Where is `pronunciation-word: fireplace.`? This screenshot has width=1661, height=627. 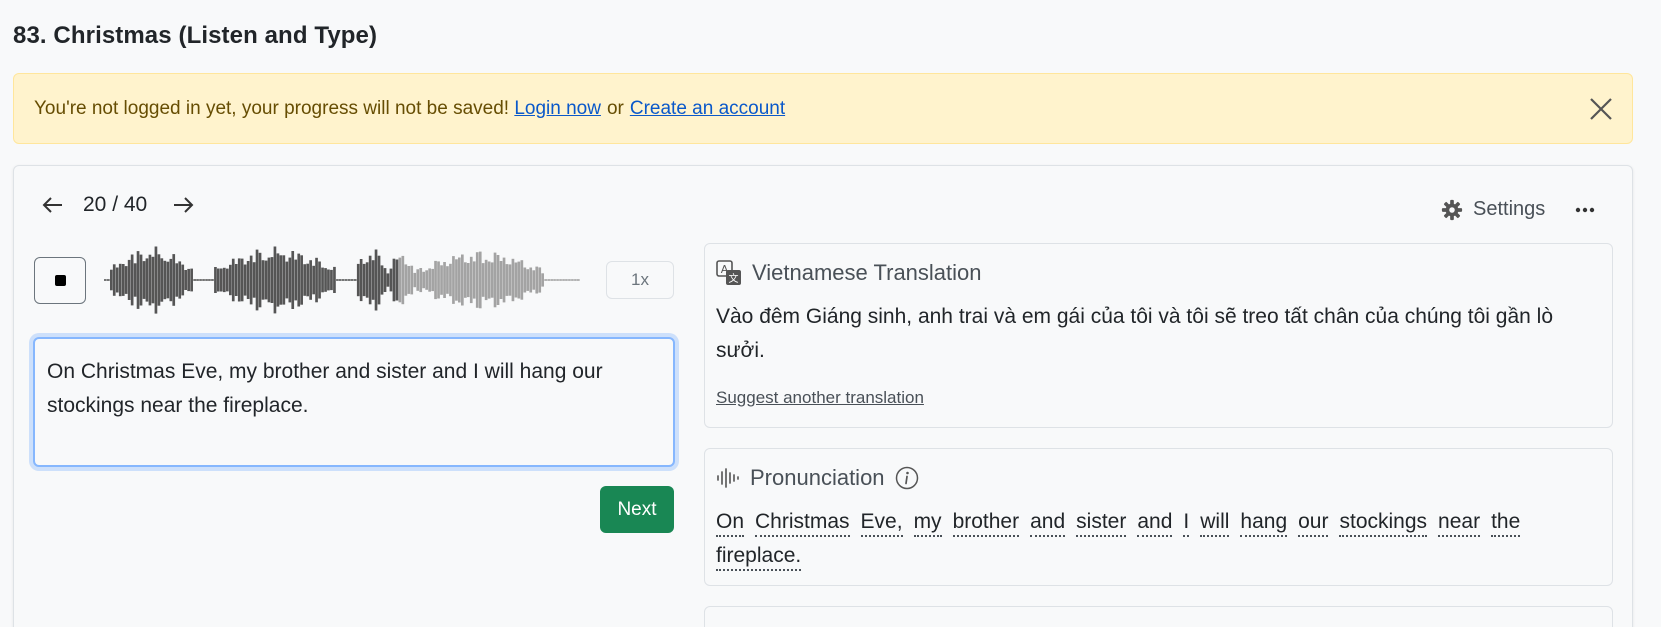 pronunciation-word: fireplace. is located at coordinates (759, 557).